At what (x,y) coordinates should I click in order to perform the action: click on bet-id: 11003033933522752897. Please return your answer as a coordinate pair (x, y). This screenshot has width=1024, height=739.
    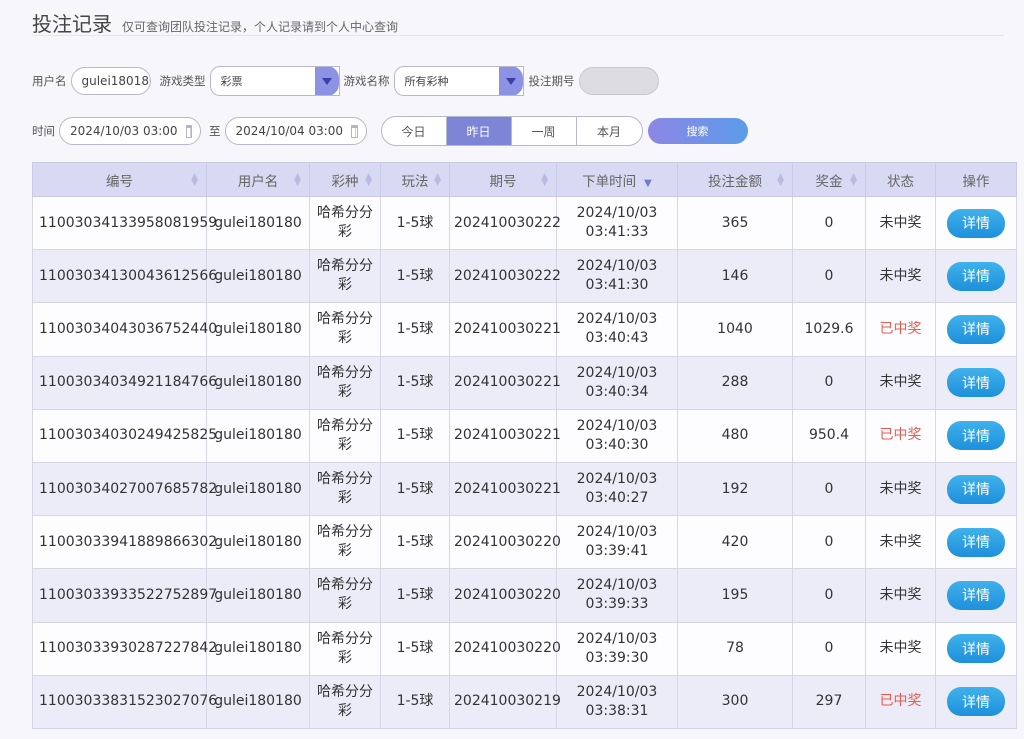
    Looking at the image, I should click on (124, 595).